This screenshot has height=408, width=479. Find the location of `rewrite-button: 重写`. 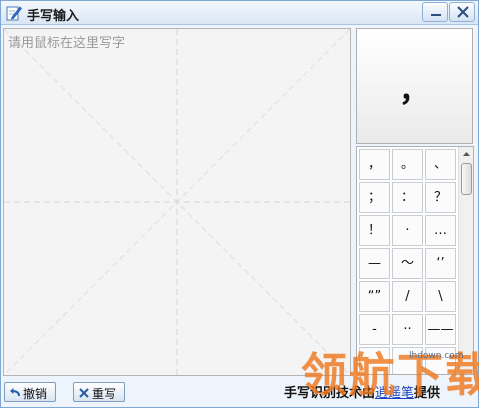

rewrite-button: 重写 is located at coordinates (99, 392).